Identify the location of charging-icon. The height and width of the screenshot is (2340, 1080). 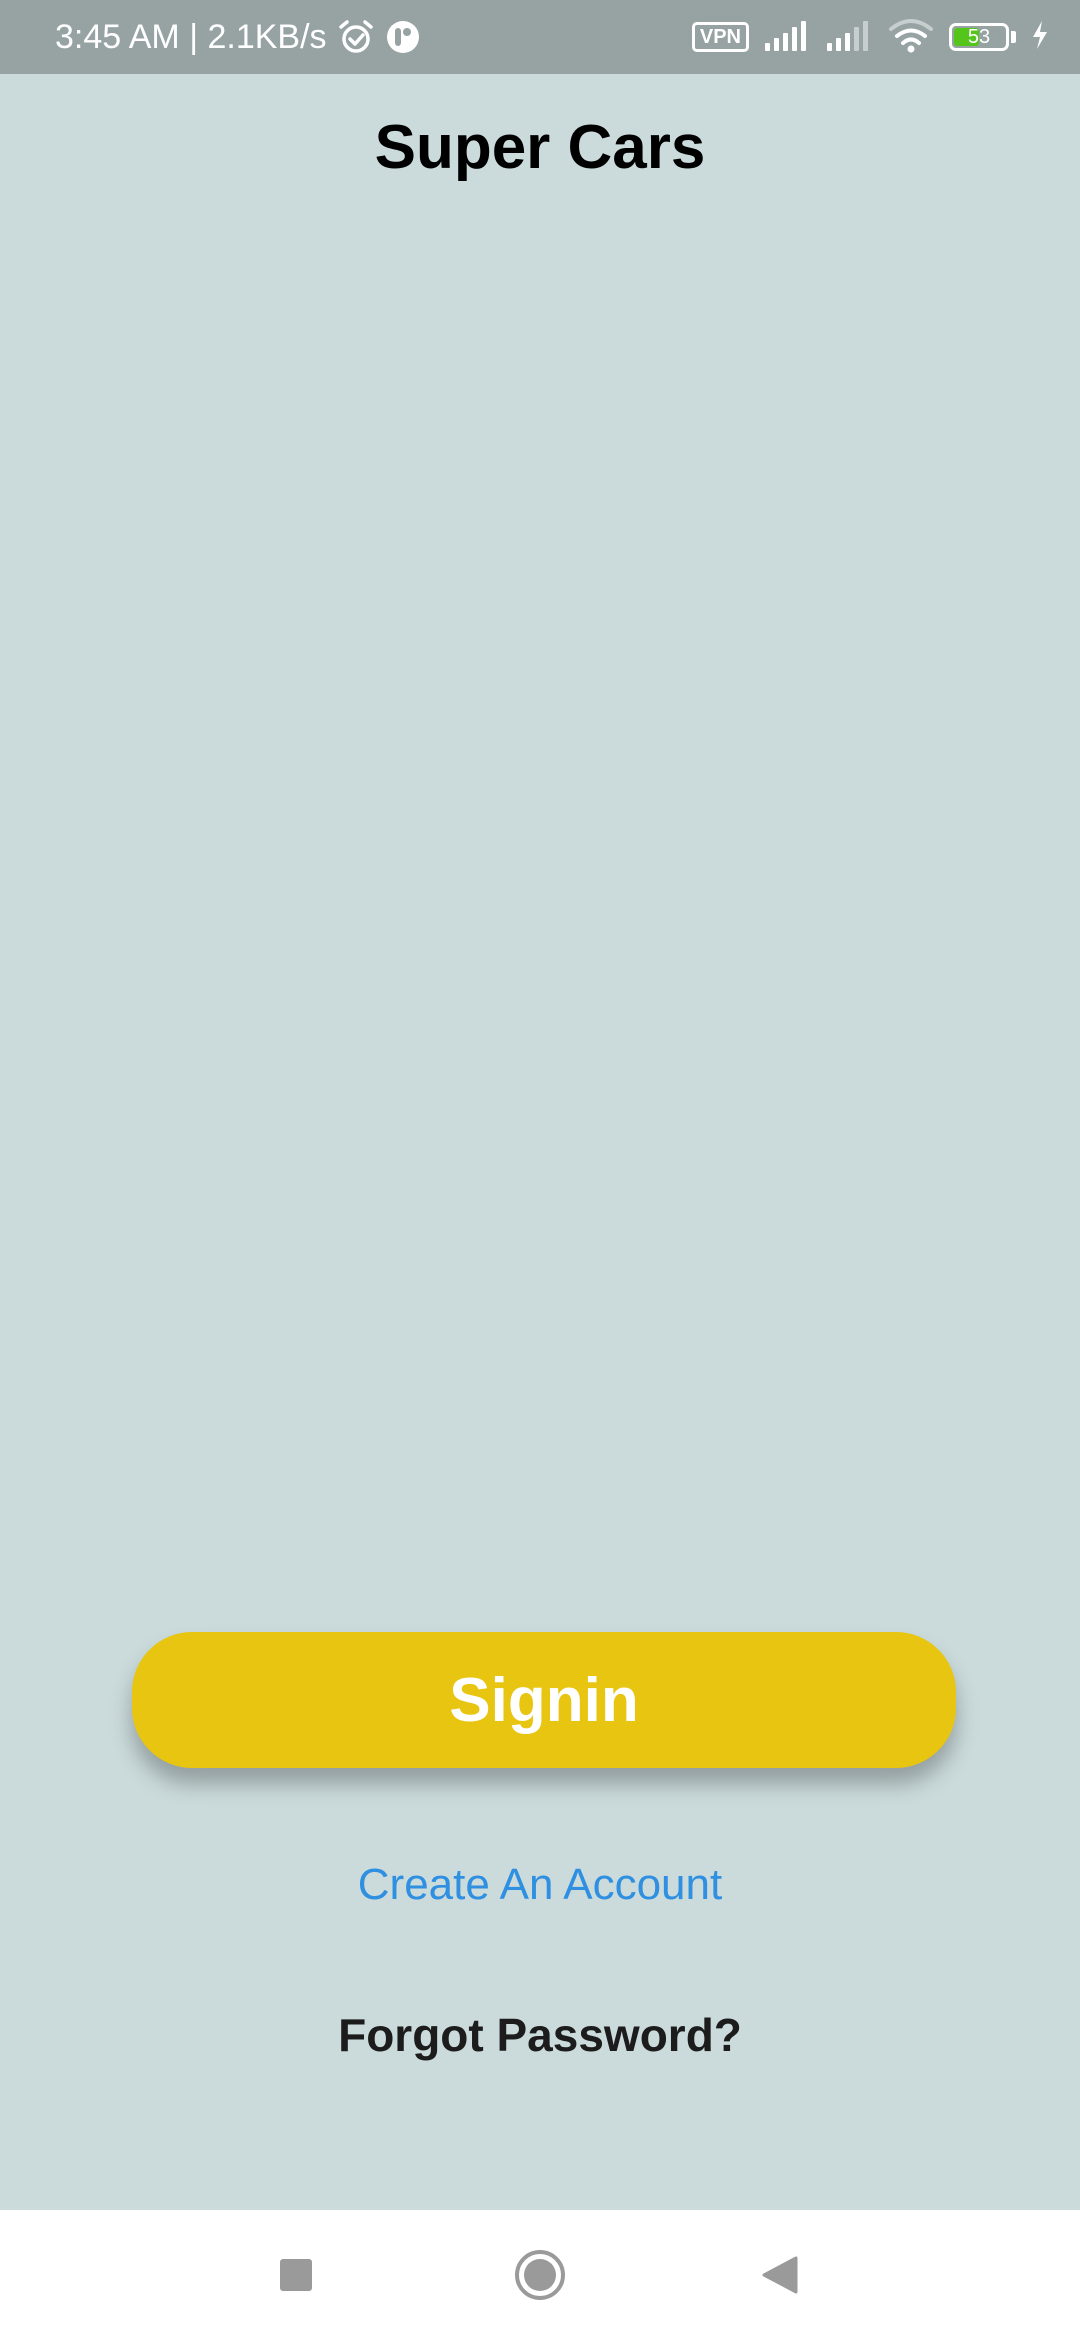
(1040, 37).